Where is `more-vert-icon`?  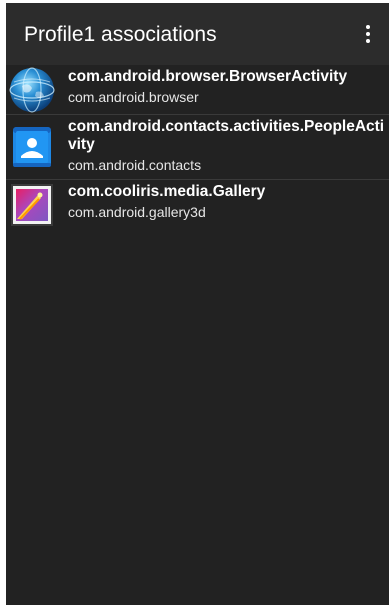 more-vert-icon is located at coordinates (368, 27).